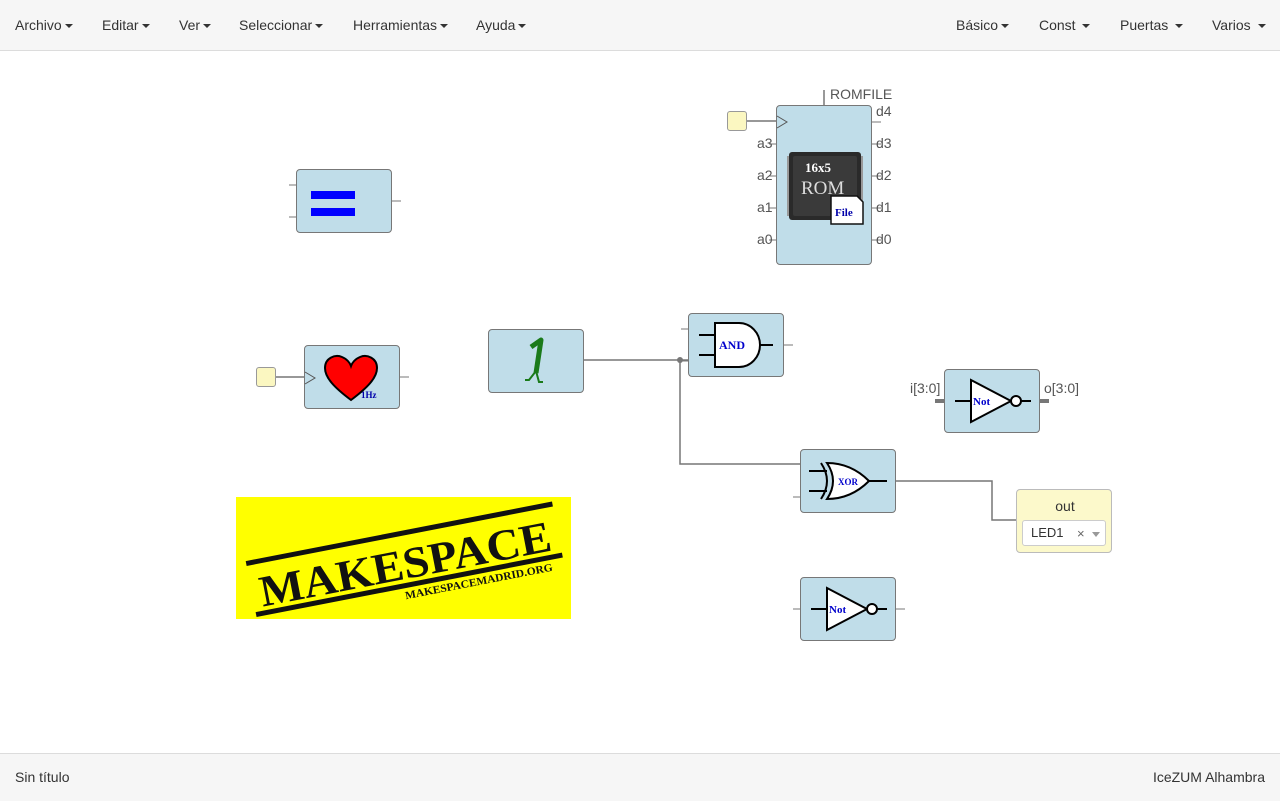 This screenshot has height=801, width=1280. I want to click on rom-input-a1: a1, so click(765, 207).